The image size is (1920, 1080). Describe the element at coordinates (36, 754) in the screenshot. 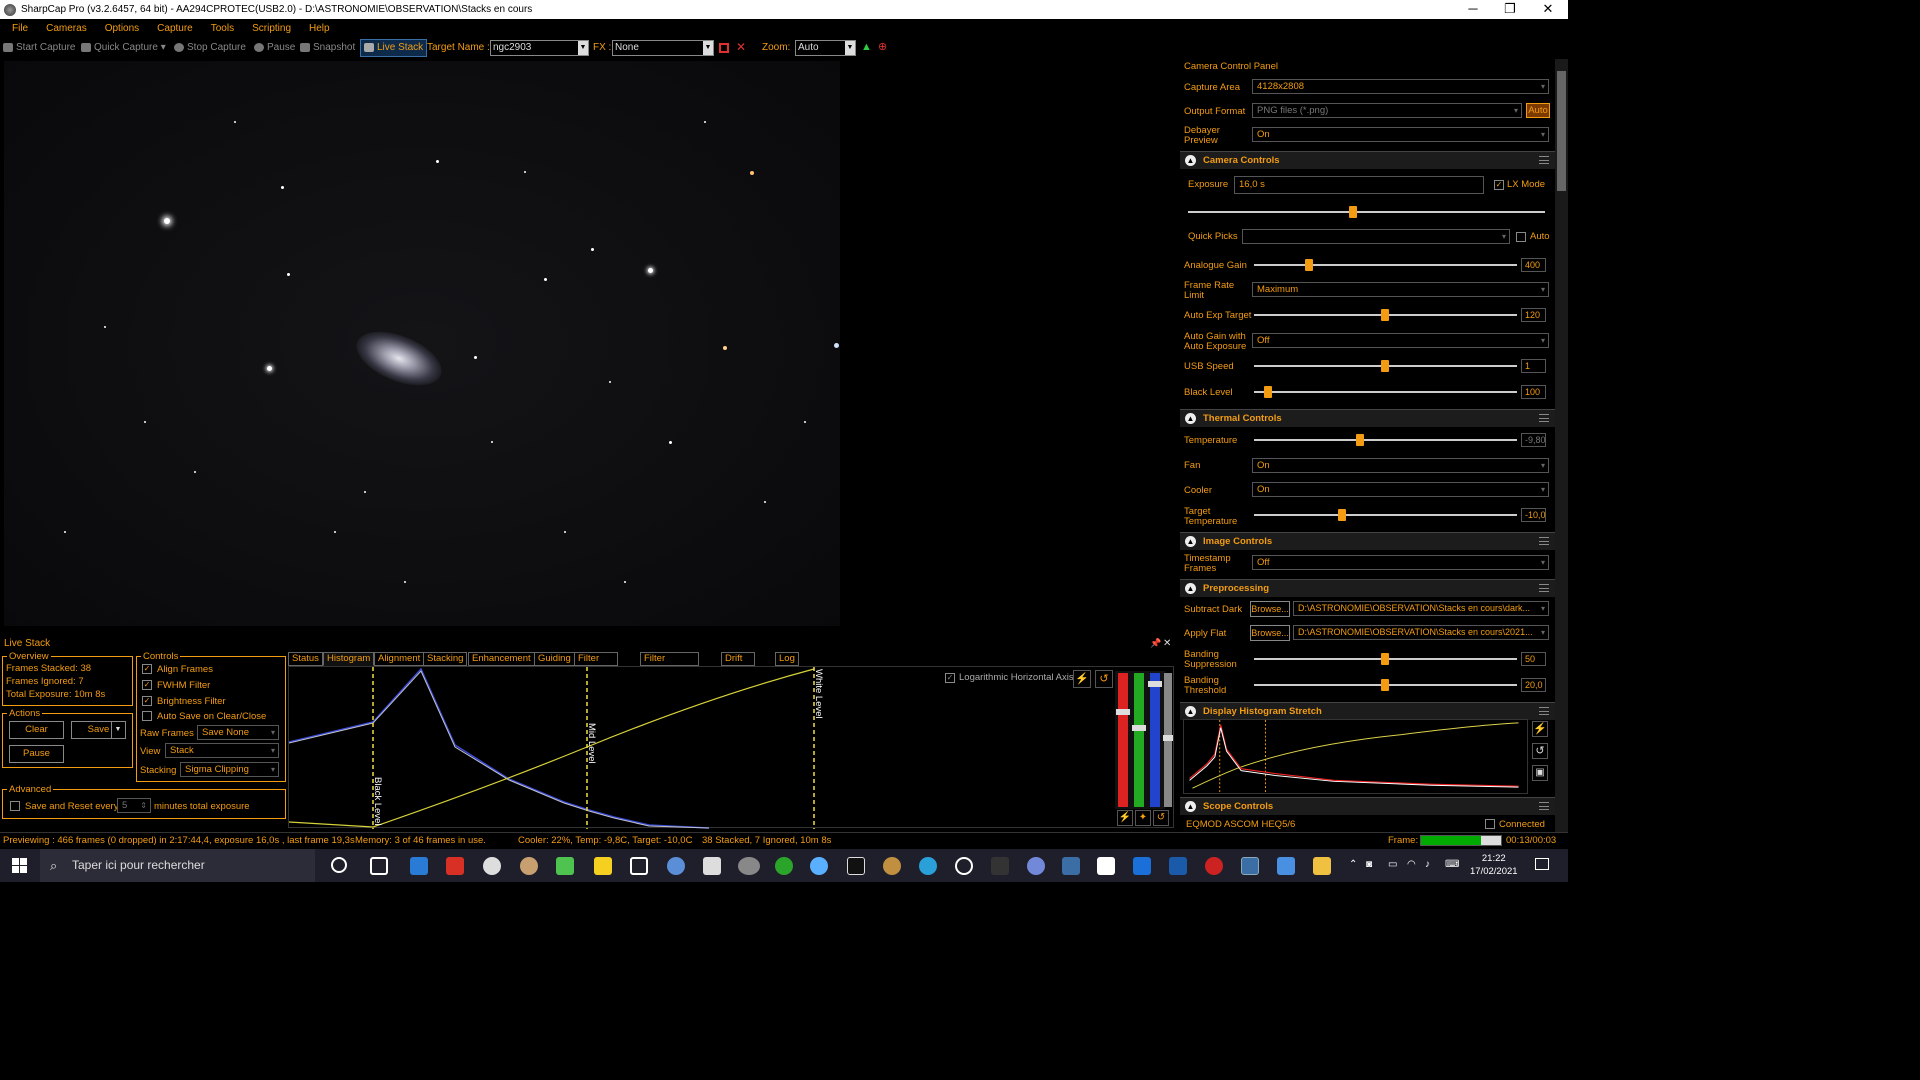

I see `pause-stack-button: Pause` at that location.